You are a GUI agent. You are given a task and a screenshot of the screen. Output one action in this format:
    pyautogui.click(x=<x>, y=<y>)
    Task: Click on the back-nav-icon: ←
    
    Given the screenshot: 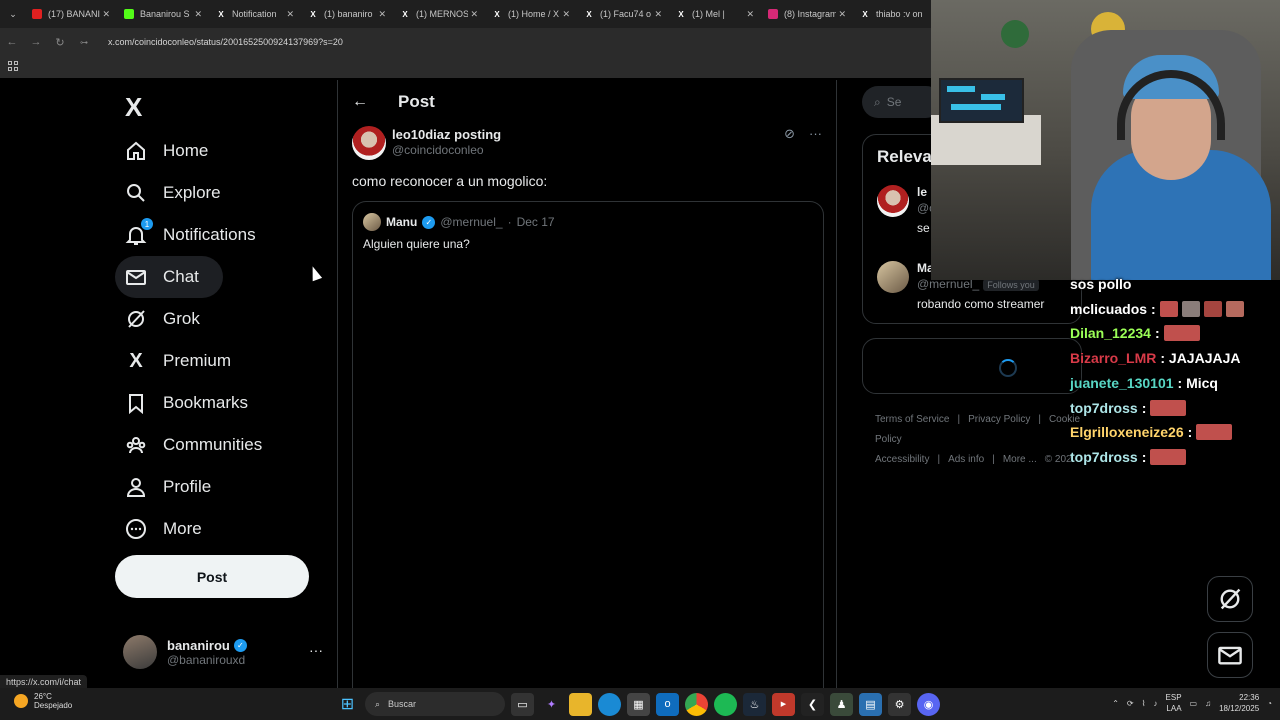 What is the action you would take?
    pyautogui.click(x=12, y=42)
    